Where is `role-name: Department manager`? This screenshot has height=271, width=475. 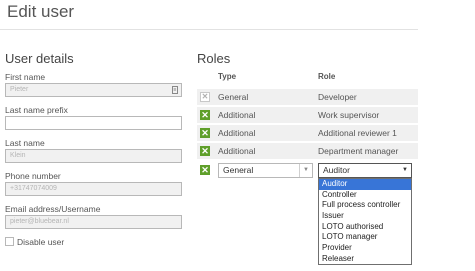 role-name: Department manager is located at coordinates (358, 151).